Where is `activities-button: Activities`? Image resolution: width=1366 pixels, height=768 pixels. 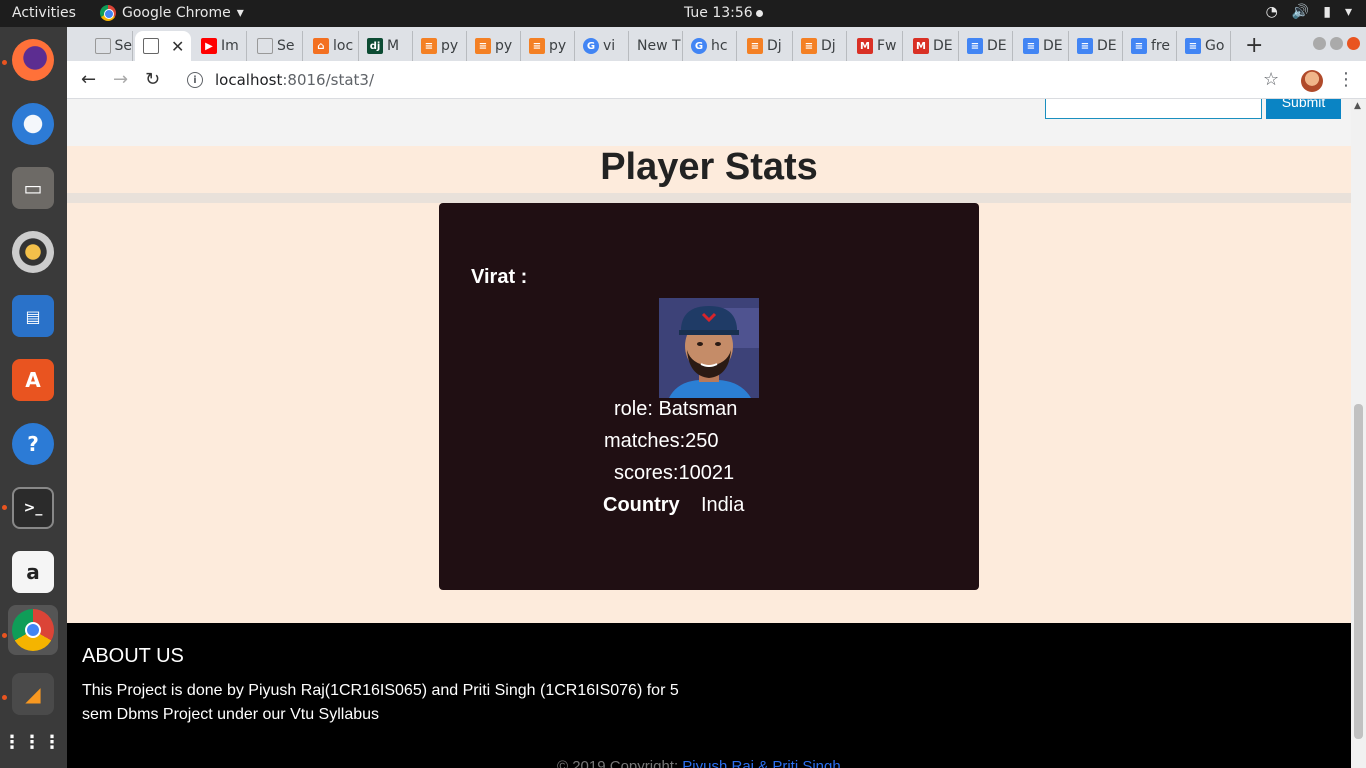 activities-button: Activities is located at coordinates (44, 13).